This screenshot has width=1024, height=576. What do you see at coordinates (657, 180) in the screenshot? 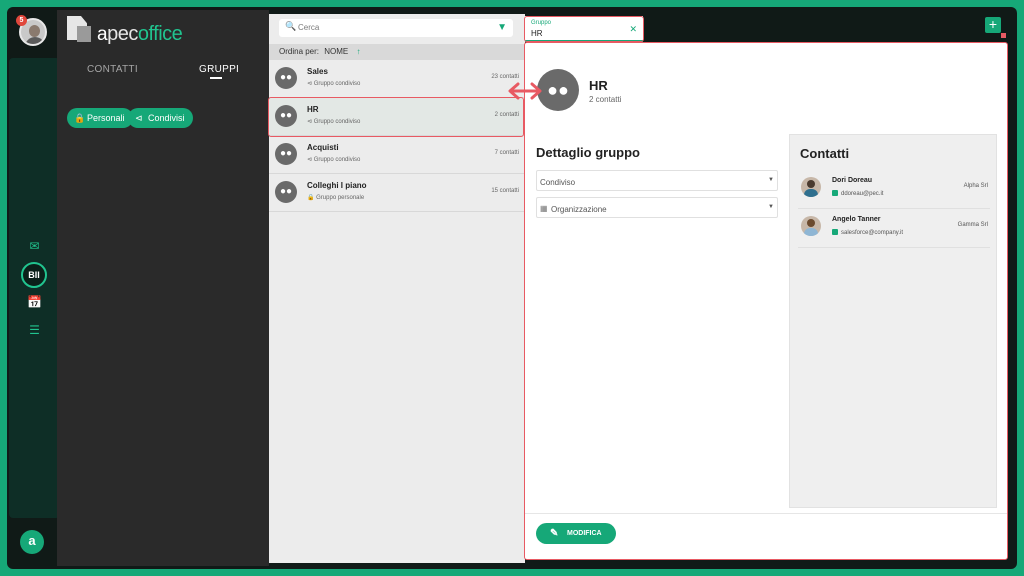
I see `visibility-select: Condiviso ▼` at bounding box center [657, 180].